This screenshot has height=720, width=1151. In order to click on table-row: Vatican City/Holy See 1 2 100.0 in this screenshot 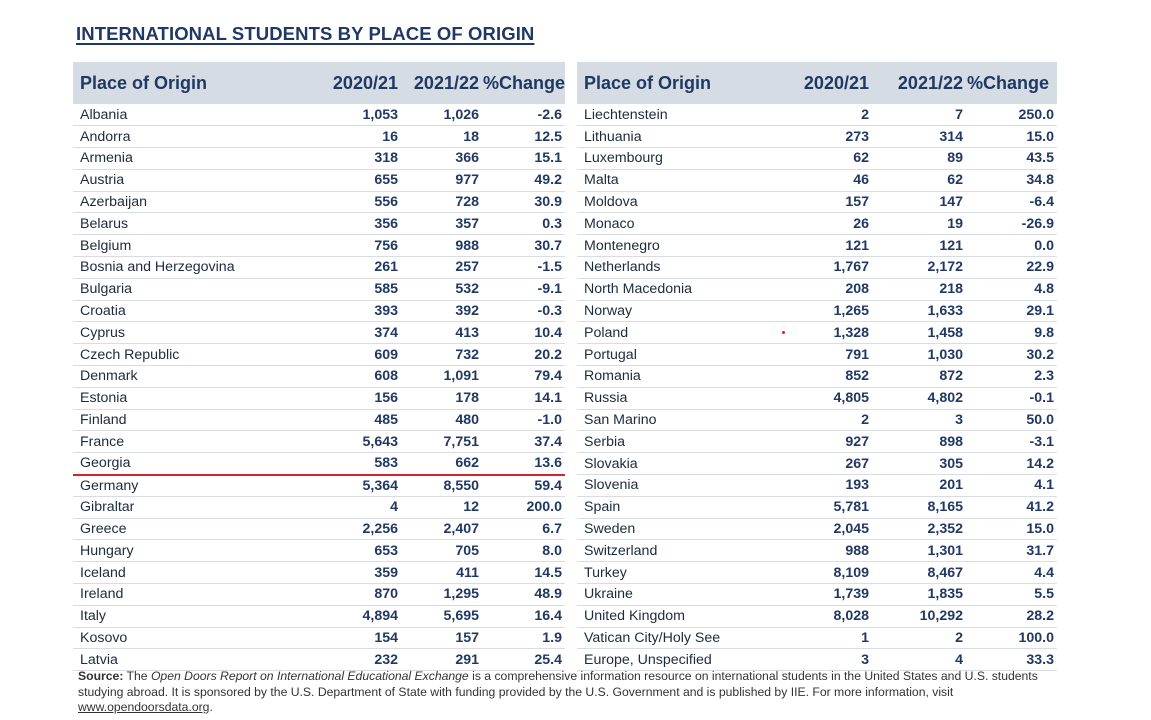, I will do `click(817, 638)`.